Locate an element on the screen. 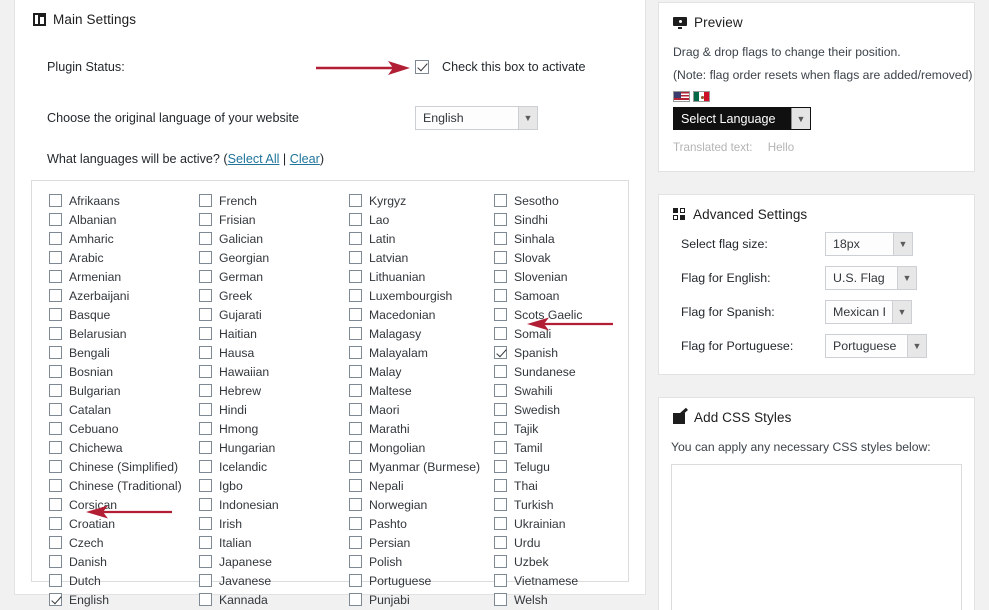  language-checkbox-sundanese is located at coordinates (500, 371).